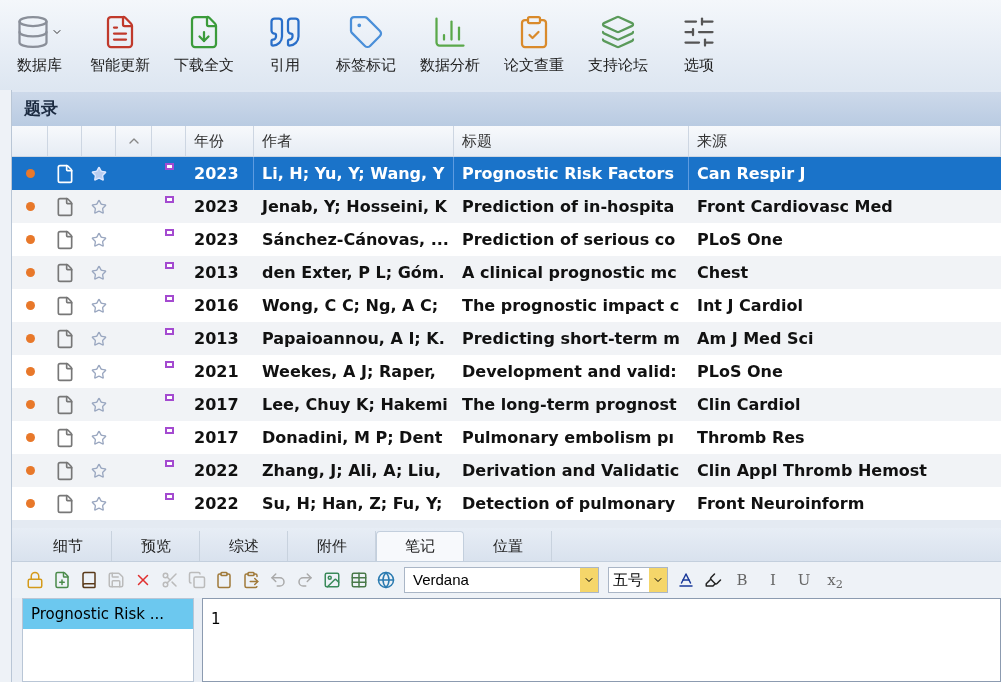 Image resolution: width=1001 pixels, height=682 pixels. I want to click on tab: 细节, so click(68, 546).